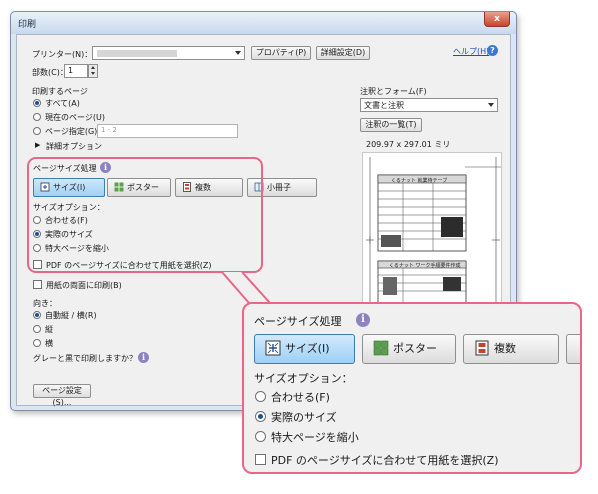 The width and height of the screenshot is (598, 494). Describe the element at coordinates (300, 397) in the screenshot. I see `zoom-radio-fit-label: 合わせる(F)` at that location.